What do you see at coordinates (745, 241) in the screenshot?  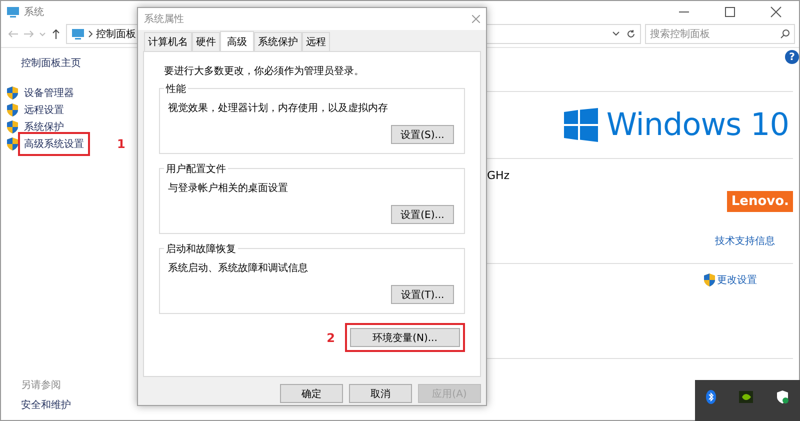 I see `support-link: 技术支持信息` at bounding box center [745, 241].